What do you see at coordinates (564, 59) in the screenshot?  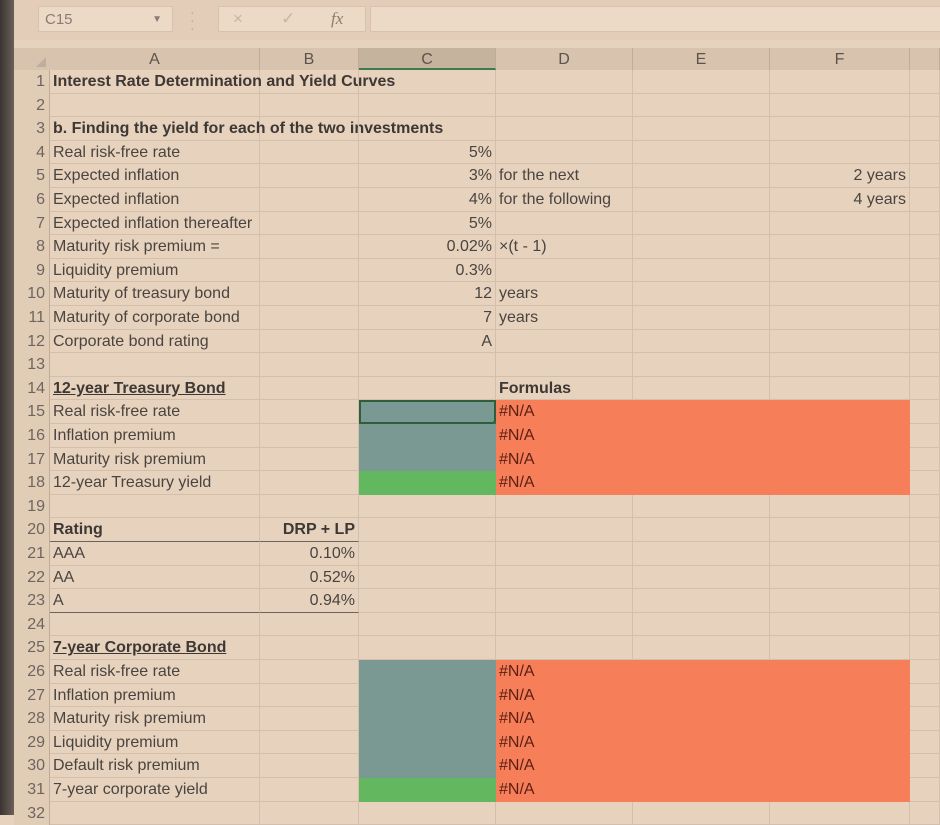 I see `column-header-d: D` at bounding box center [564, 59].